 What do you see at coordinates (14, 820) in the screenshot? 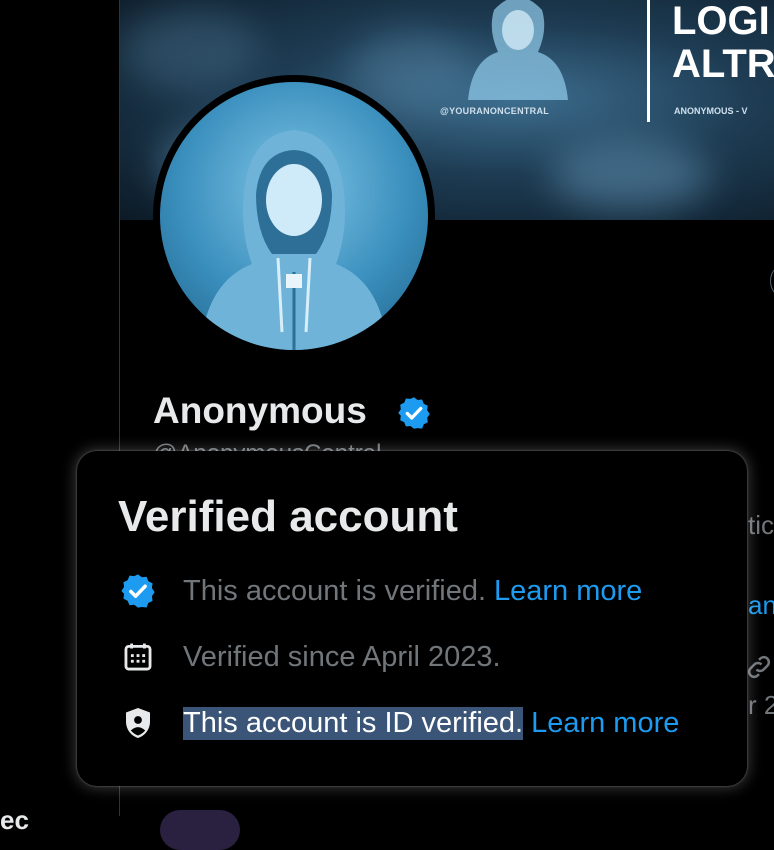
I see `background-text-fragment: ec` at bounding box center [14, 820].